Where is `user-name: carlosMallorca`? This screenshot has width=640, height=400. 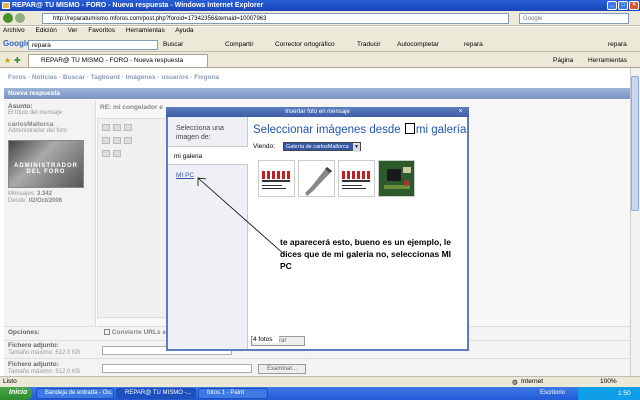 user-name: carlosMallorca is located at coordinates (31, 124).